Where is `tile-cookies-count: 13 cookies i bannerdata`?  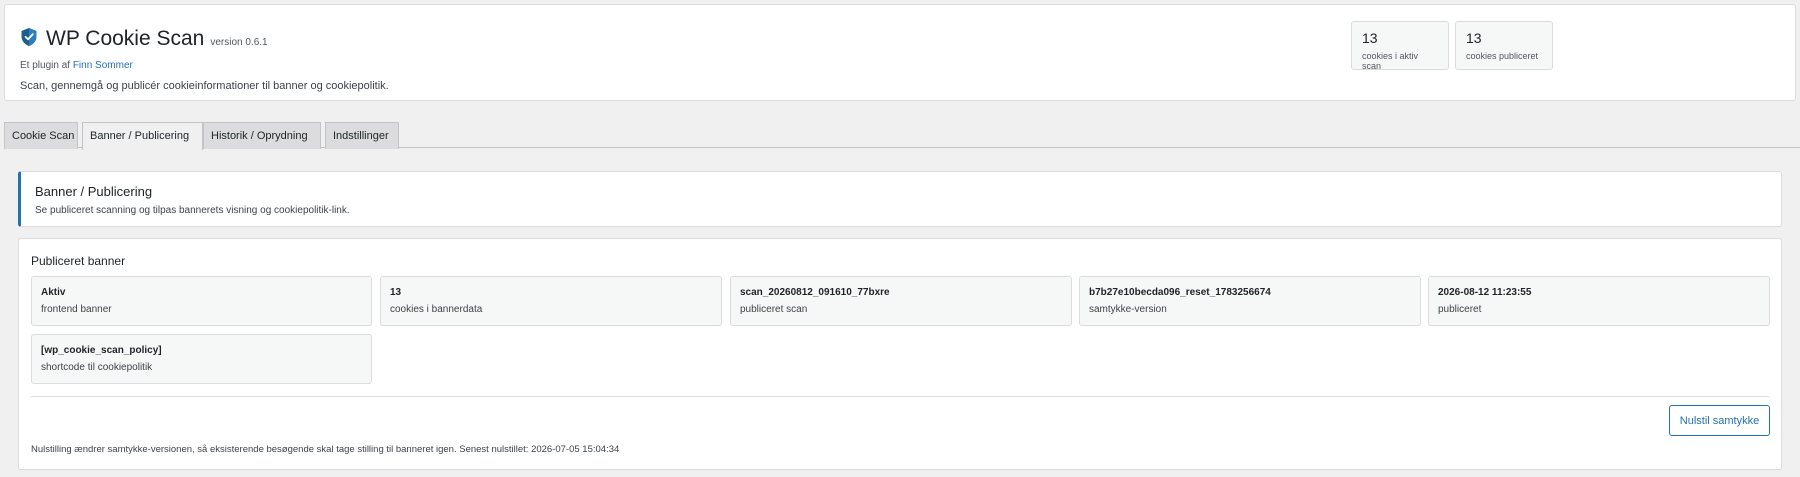 tile-cookies-count: 13 cookies i bannerdata is located at coordinates (551, 301).